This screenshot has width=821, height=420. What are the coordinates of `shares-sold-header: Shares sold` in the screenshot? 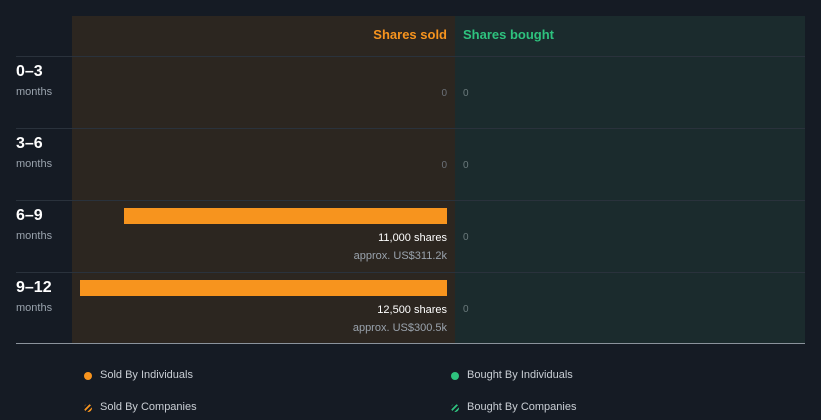 It's located at (410, 34).